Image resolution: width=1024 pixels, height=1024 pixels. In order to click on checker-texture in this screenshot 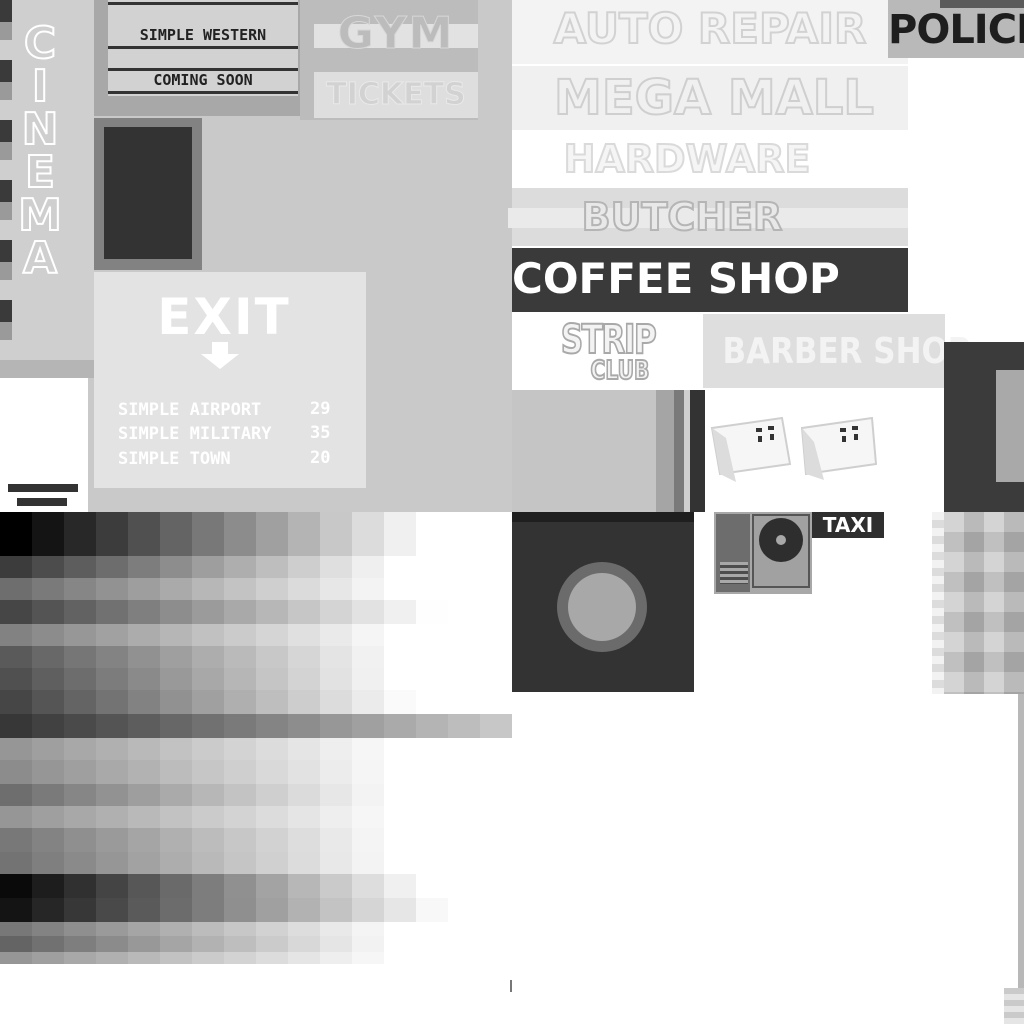, I will do `click(984, 603)`.